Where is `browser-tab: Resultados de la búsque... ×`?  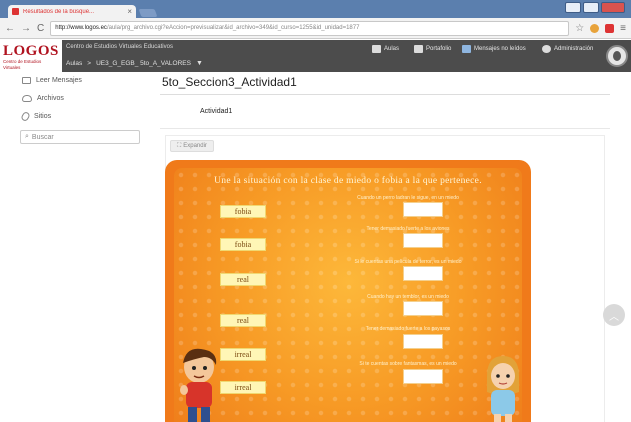 browser-tab: Resultados de la búsque... × is located at coordinates (72, 11).